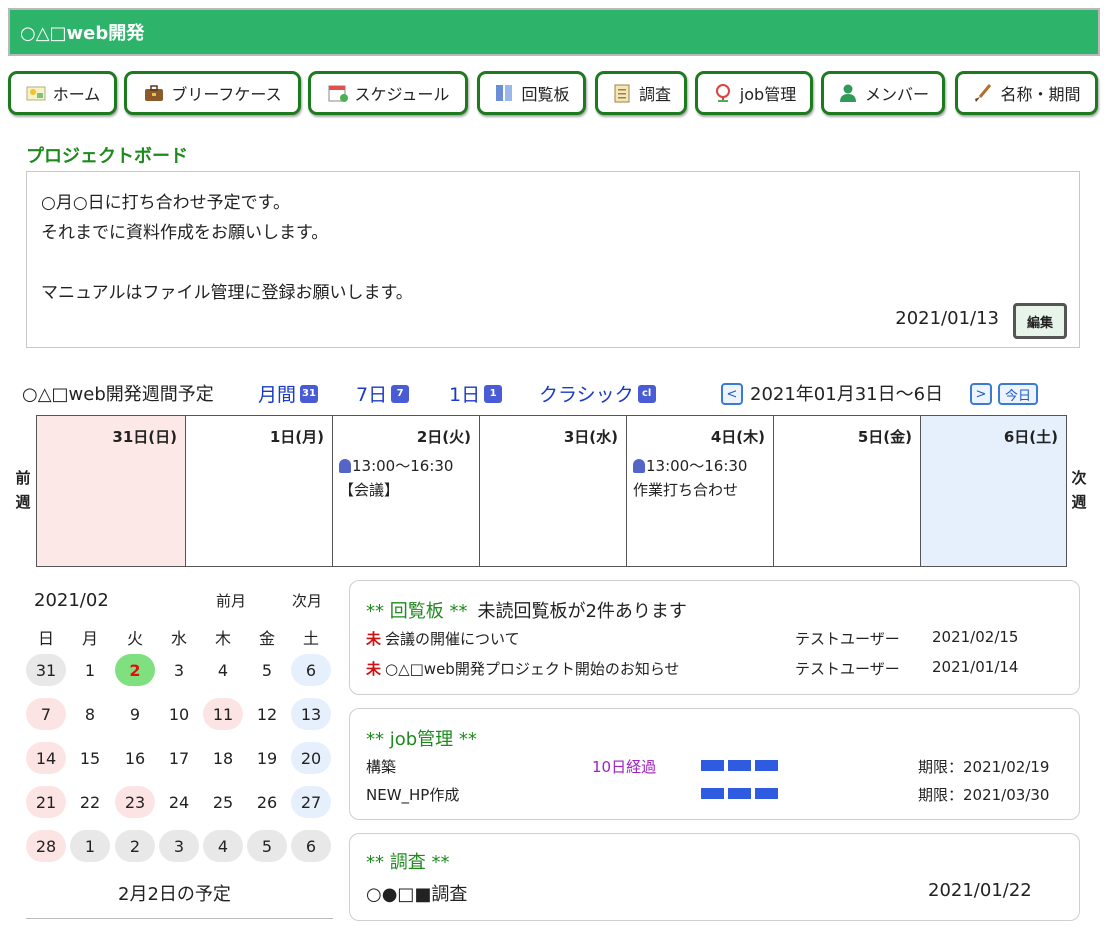 The image size is (1108, 926). I want to click on day-column: 2日(火) 13:00〜16:30 【会議】, so click(405, 491).